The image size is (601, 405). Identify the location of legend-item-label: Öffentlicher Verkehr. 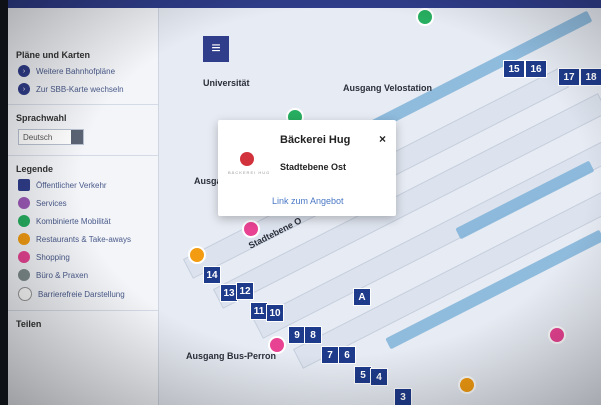
(71, 185).